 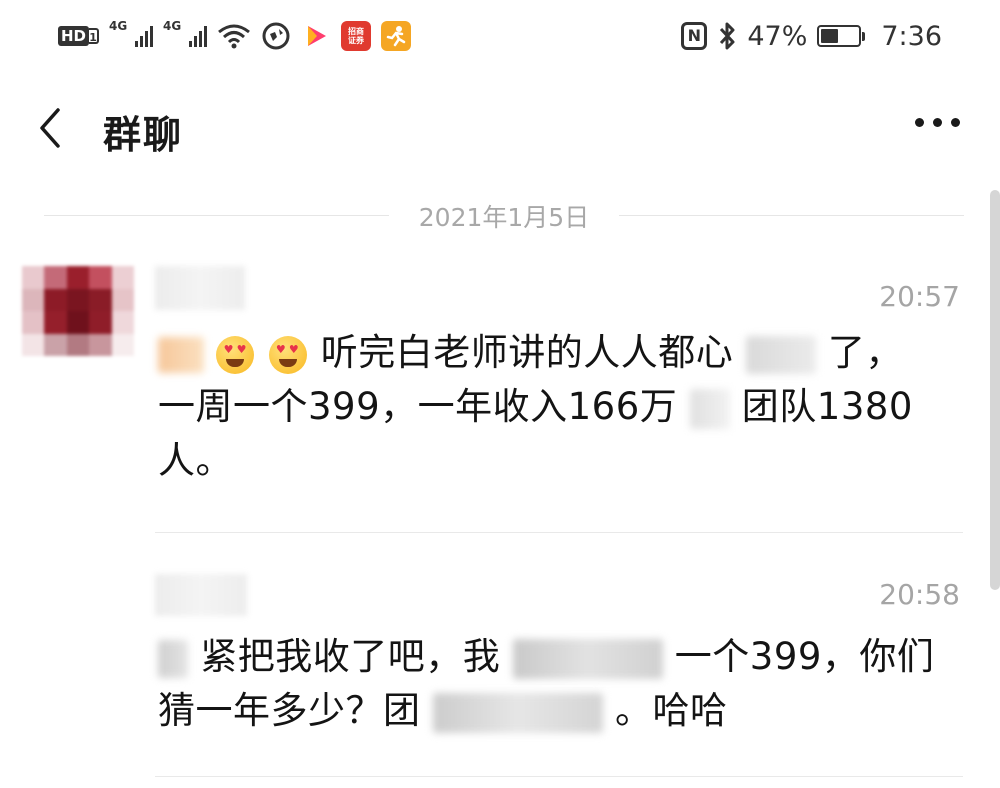 I want to click on app-icon-label: 招商证券, so click(x=356, y=36).